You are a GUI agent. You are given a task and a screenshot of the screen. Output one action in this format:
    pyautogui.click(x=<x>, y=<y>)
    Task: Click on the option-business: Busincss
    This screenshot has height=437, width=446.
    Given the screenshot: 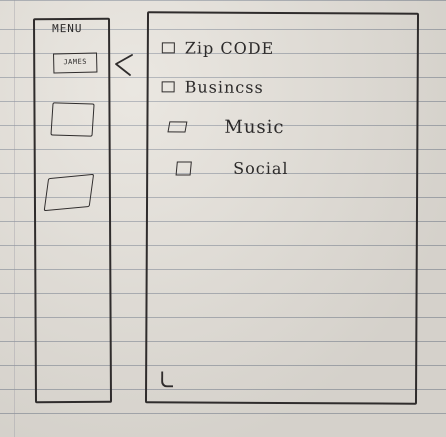 What is the action you would take?
    pyautogui.click(x=212, y=87)
    